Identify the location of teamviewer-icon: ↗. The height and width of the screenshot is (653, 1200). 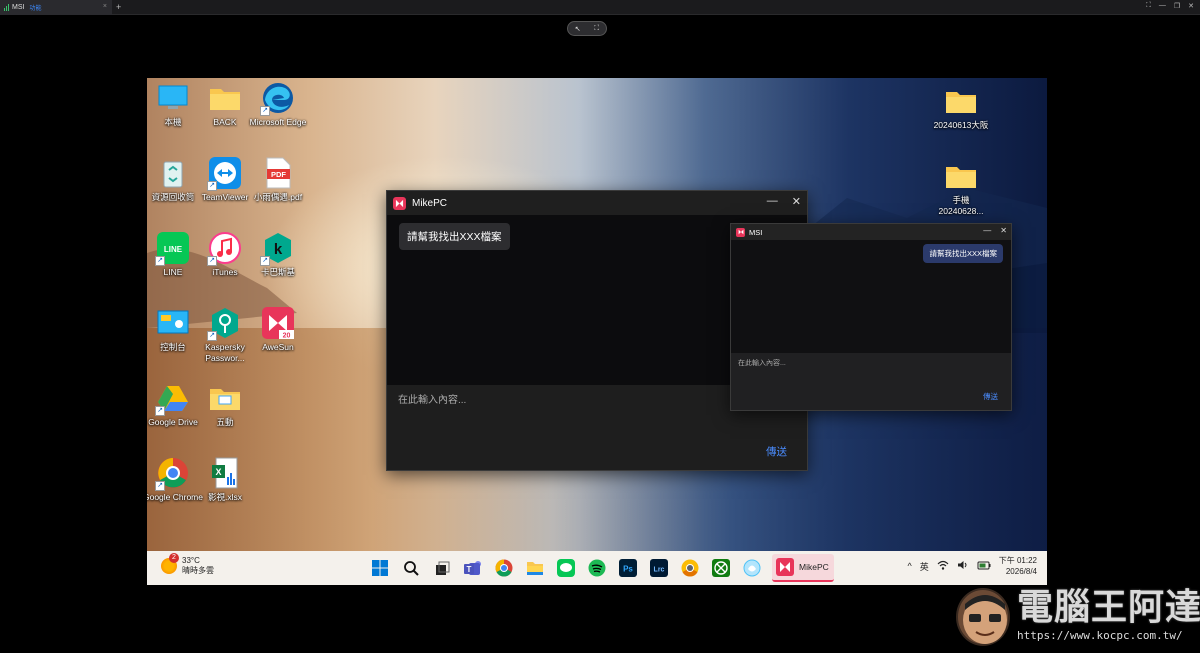
(224, 173).